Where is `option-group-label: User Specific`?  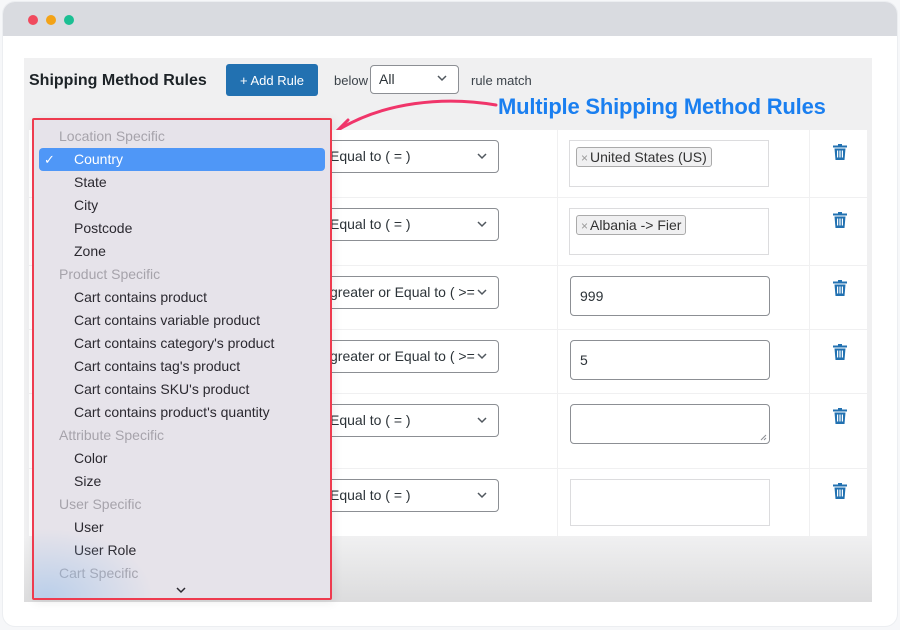 option-group-label: User Specific is located at coordinates (100, 504).